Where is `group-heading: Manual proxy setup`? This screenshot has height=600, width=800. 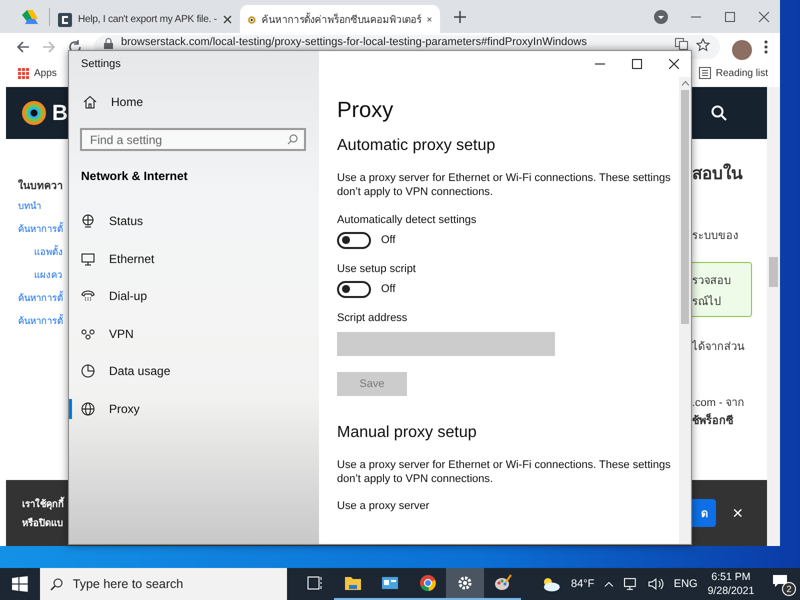
group-heading: Manual proxy setup is located at coordinates (407, 433).